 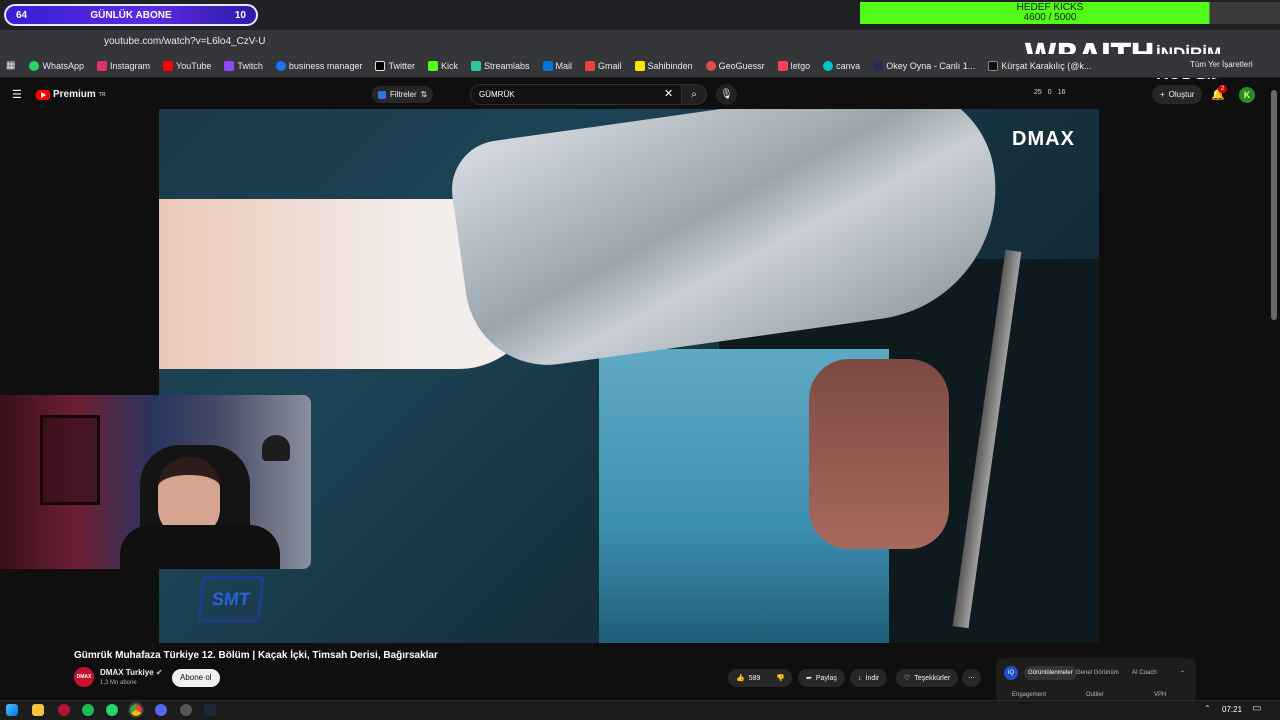 I want to click on clear-search-icon: ✕, so click(x=668, y=93).